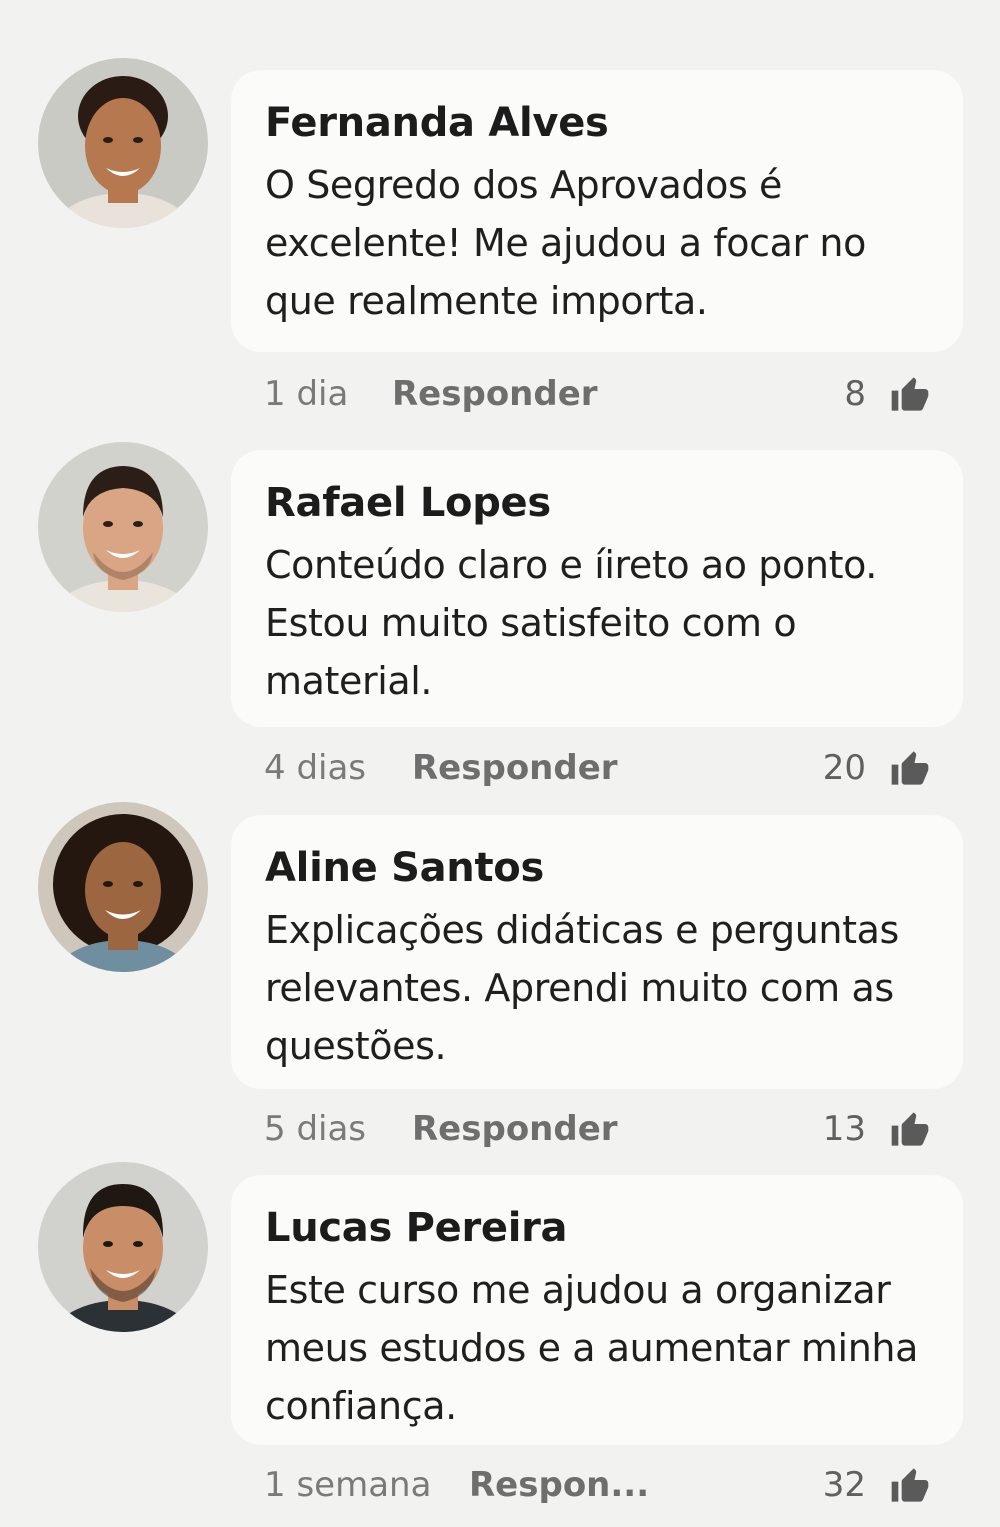  I want to click on comment-author: Fernanda Alves, so click(604, 123).